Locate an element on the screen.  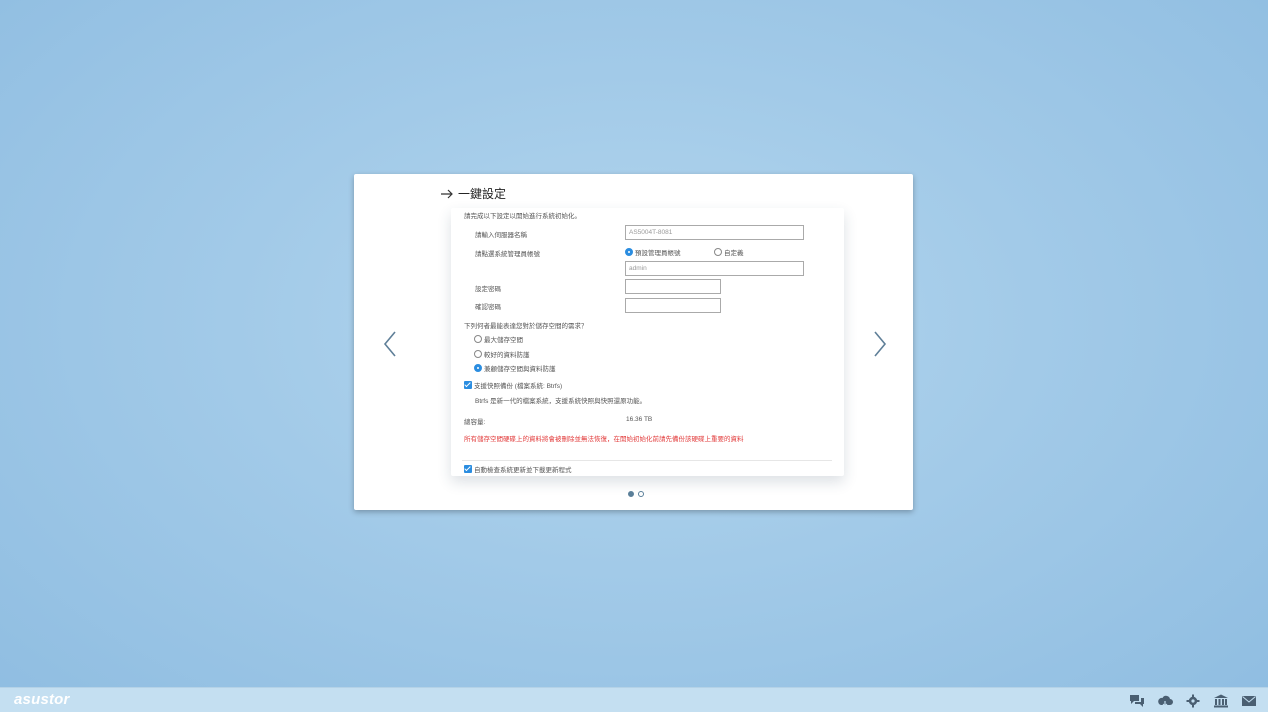
radio-label: 自定義 is located at coordinates (734, 253).